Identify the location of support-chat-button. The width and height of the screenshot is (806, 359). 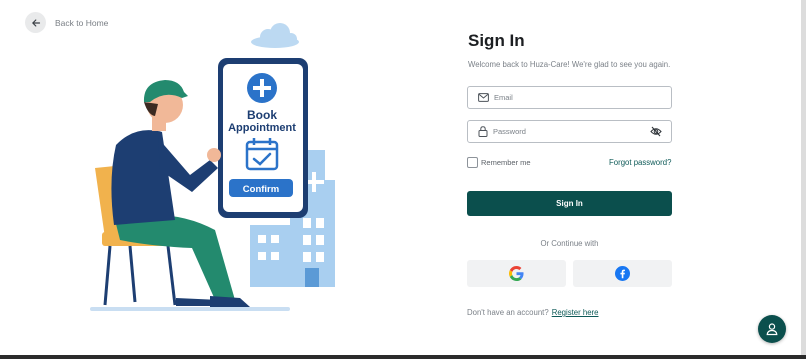
(772, 329).